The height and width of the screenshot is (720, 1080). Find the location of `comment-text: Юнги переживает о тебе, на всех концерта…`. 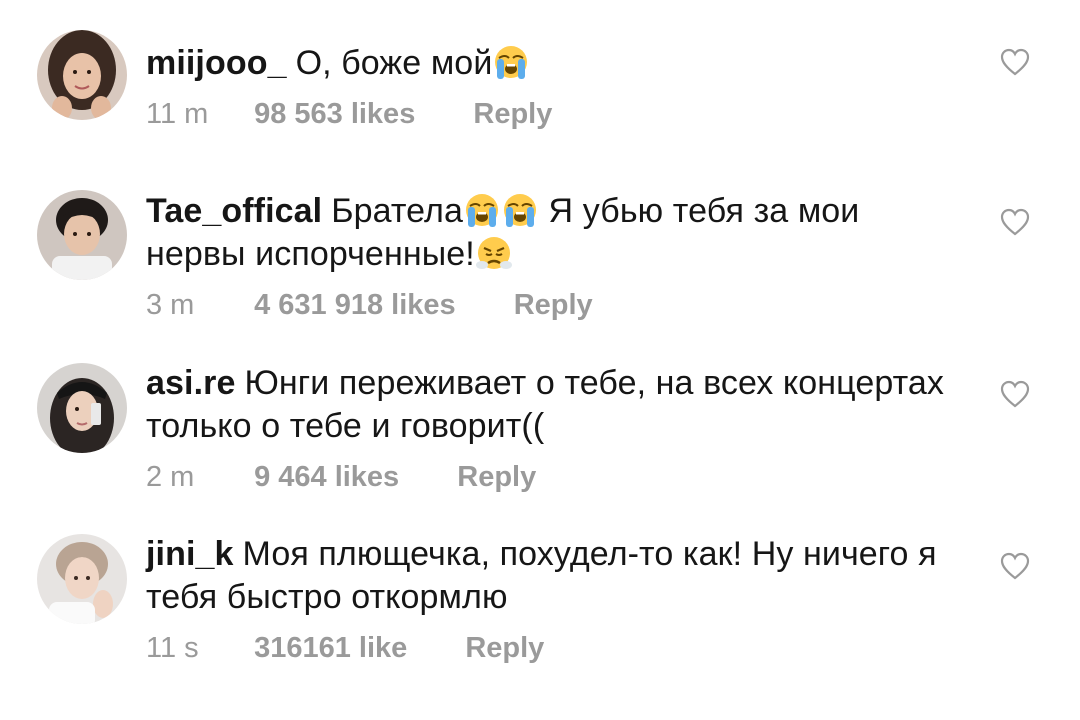

comment-text: Юнги переживает о тебе, на всех концерта… is located at coordinates (545, 404).